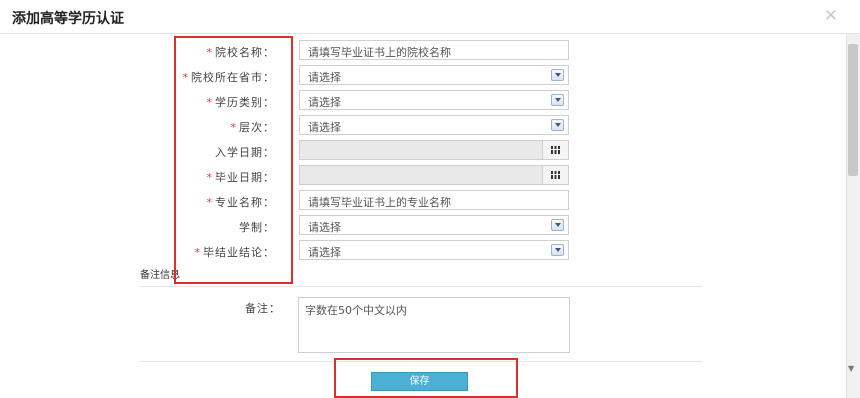 The height and width of the screenshot is (398, 860). Describe the element at coordinates (851, 368) in the screenshot. I see `scroll-down-icon: ▼` at that location.